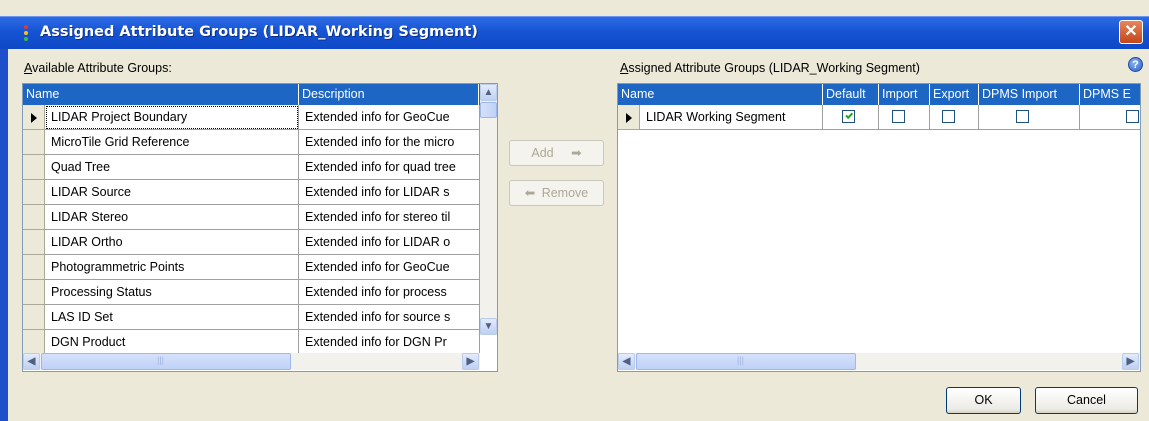 The height and width of the screenshot is (421, 1149). What do you see at coordinates (172, 292) in the screenshot?
I see `cell-name: Processing Status` at bounding box center [172, 292].